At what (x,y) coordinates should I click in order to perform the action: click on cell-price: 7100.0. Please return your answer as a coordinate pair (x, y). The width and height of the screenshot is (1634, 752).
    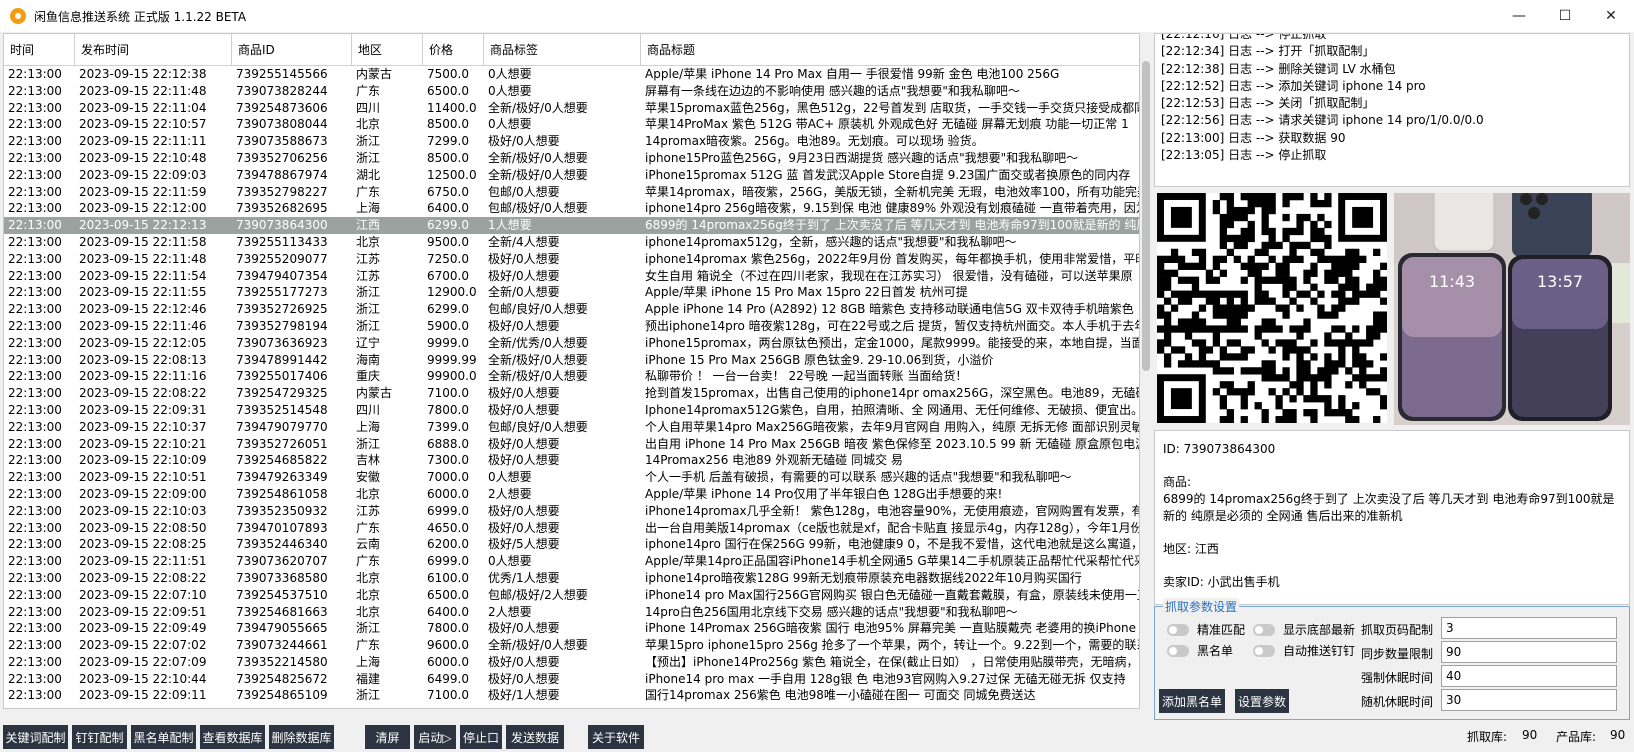
    Looking at the image, I should click on (448, 695).